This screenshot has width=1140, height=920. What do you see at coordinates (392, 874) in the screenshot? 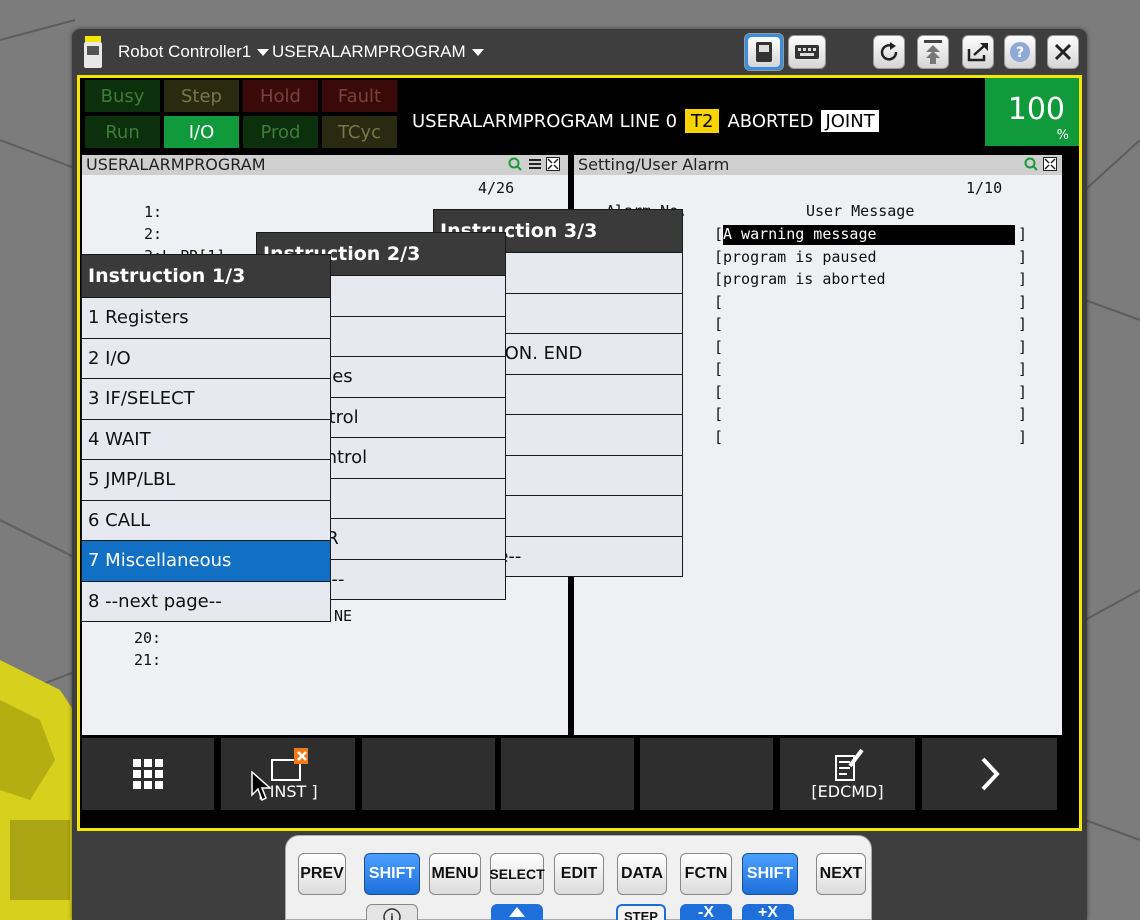
I see `shift-key-left: SHIFT` at bounding box center [392, 874].